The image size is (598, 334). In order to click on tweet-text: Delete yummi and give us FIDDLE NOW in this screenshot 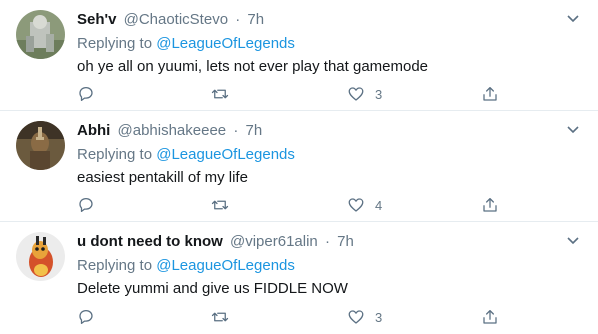, I will do `click(212, 288)`.